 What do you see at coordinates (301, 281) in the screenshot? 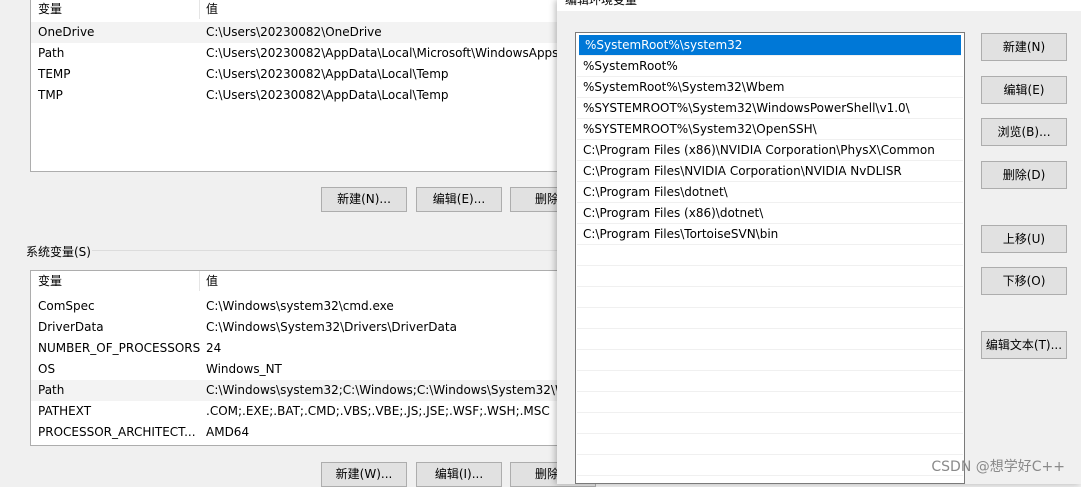
I see `system-variables-header: 变量 值` at bounding box center [301, 281].